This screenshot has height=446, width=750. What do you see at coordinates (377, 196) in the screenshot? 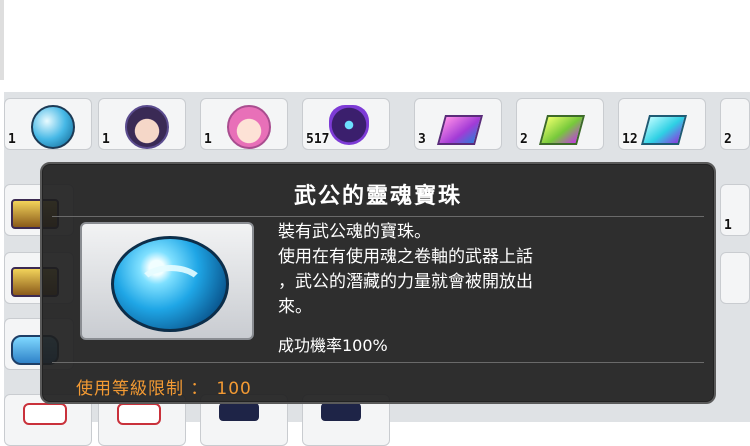
I see `tooltip-title: 武公的靈魂寶珠` at bounding box center [377, 196].